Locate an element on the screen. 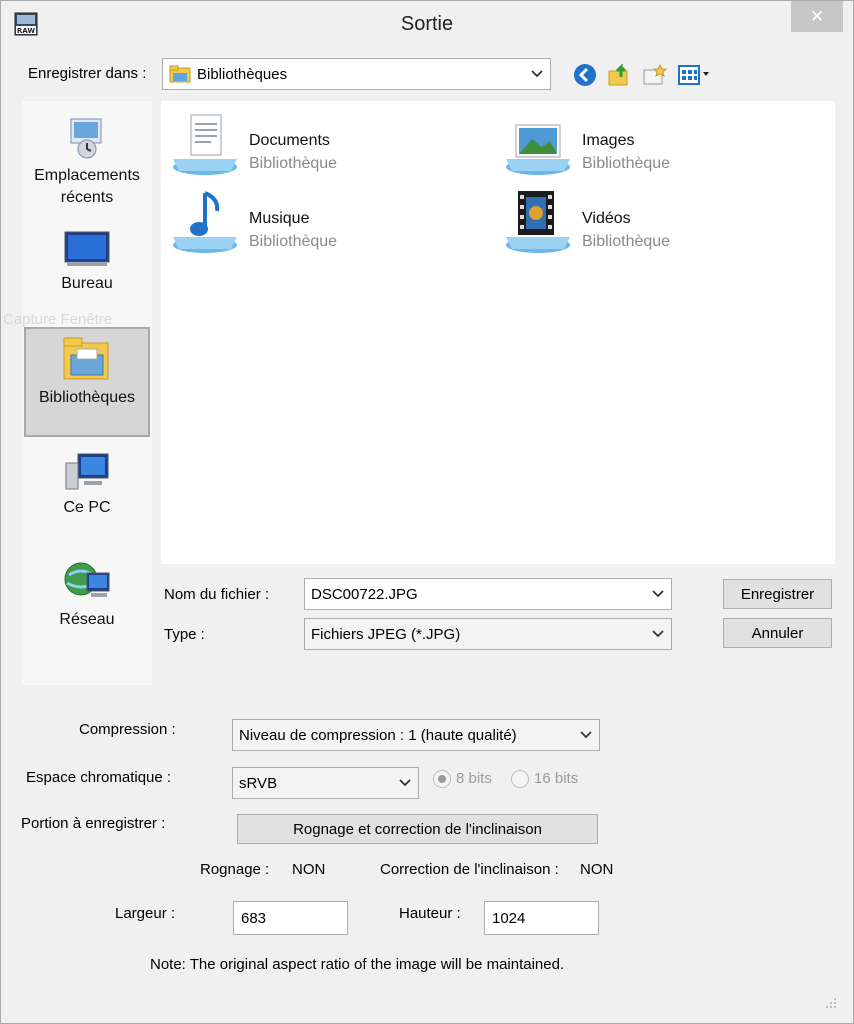  file-name-label: Nom du fichier : is located at coordinates (217, 594).